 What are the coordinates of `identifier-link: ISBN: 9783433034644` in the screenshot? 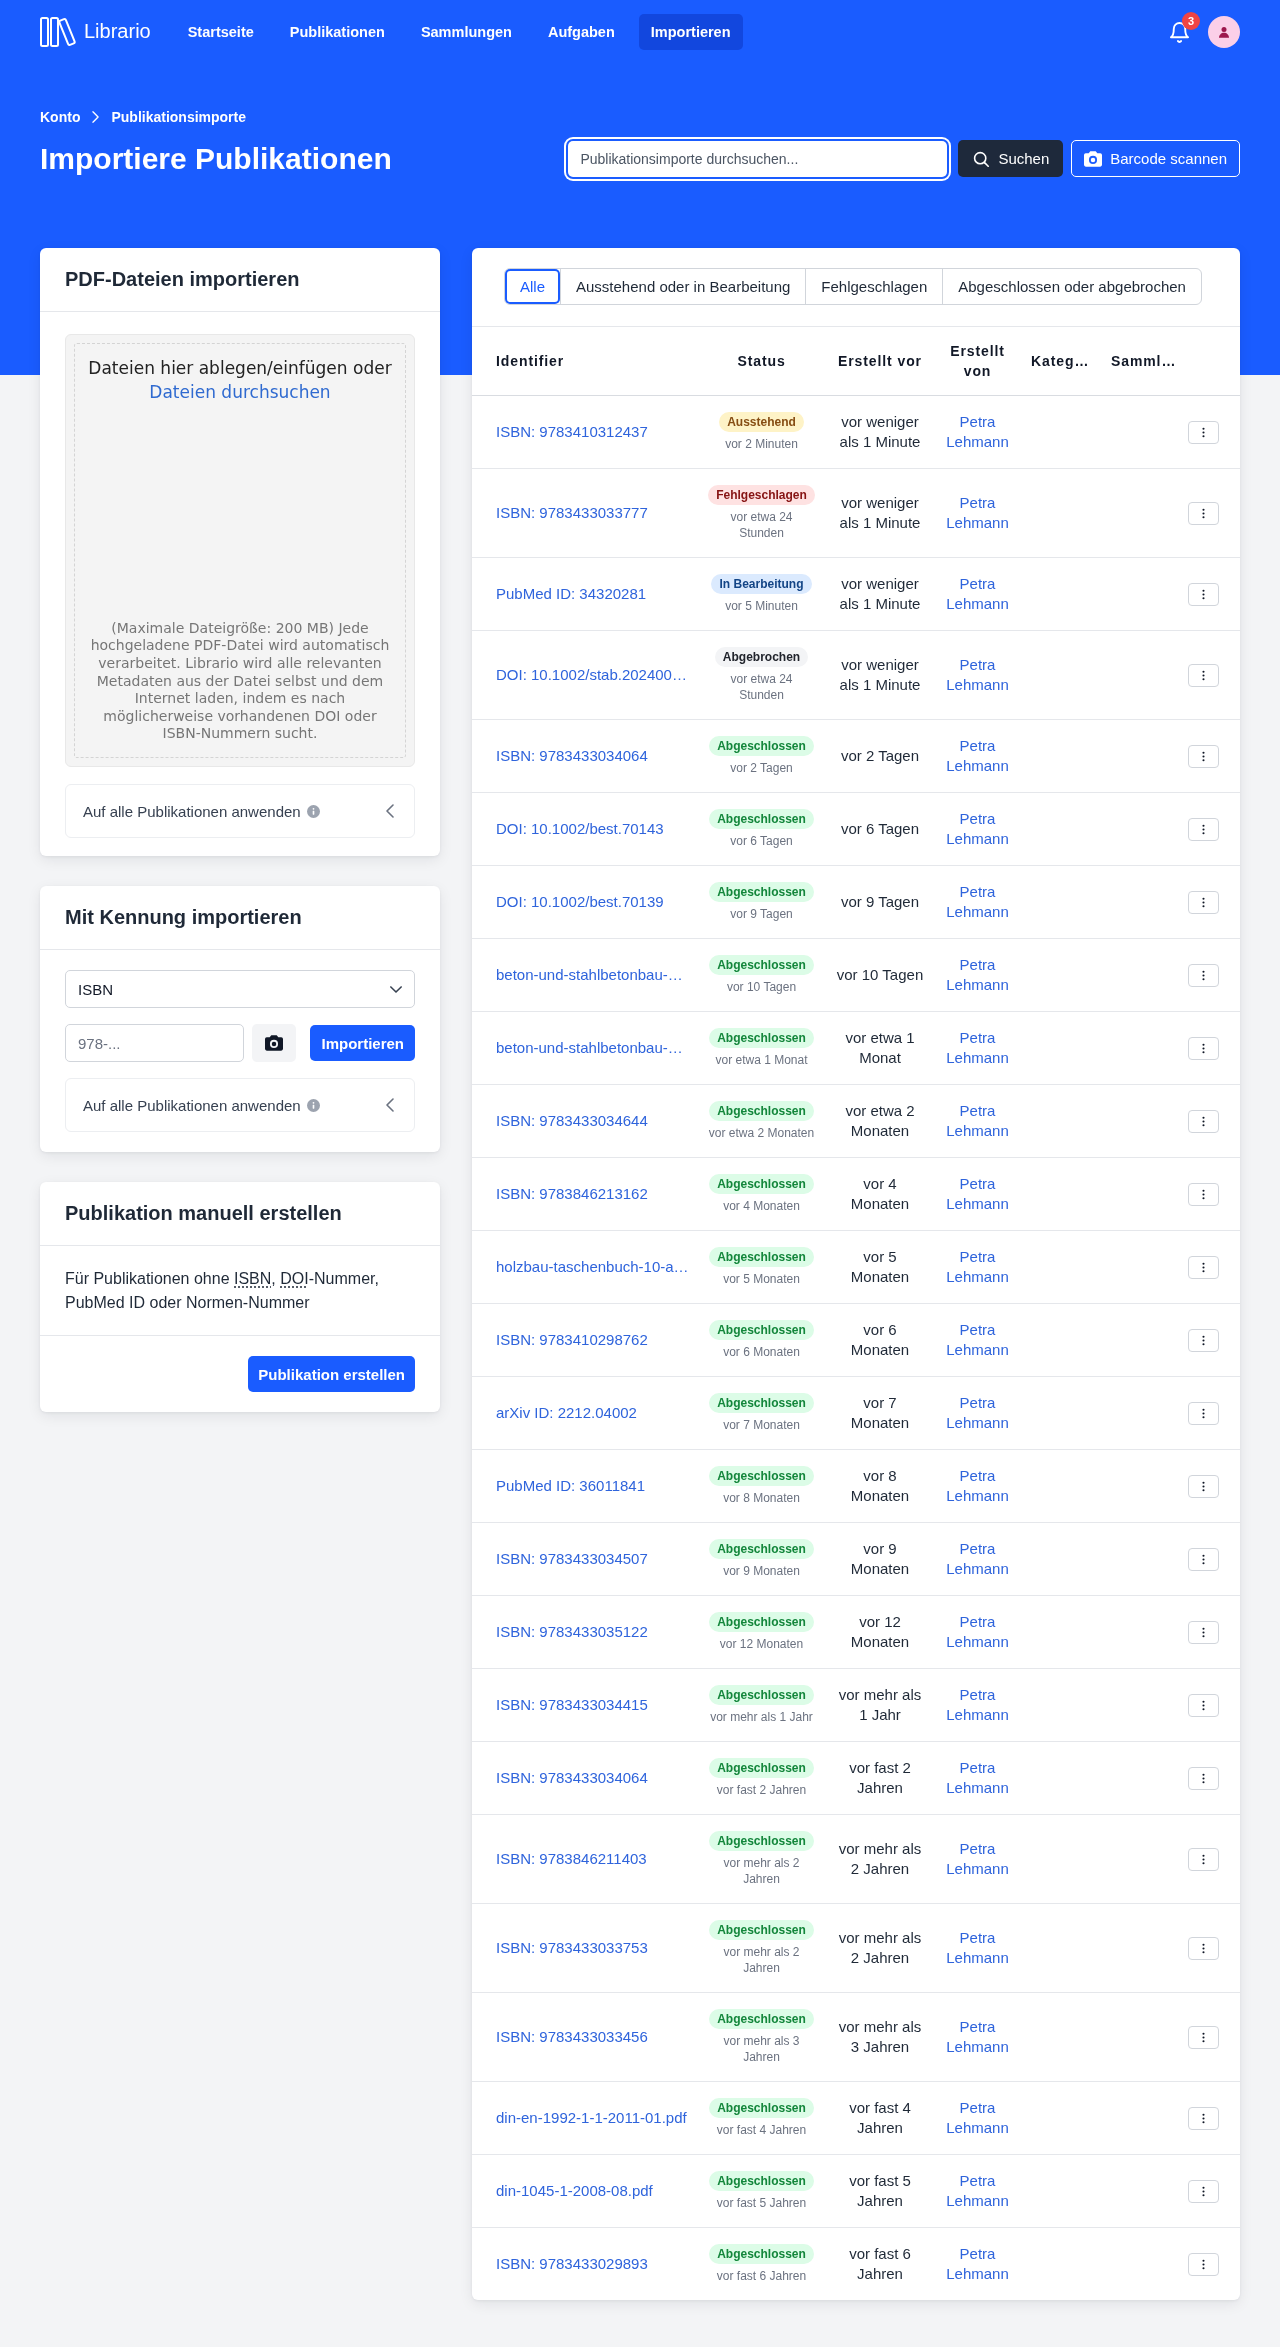 It's located at (572, 1120).